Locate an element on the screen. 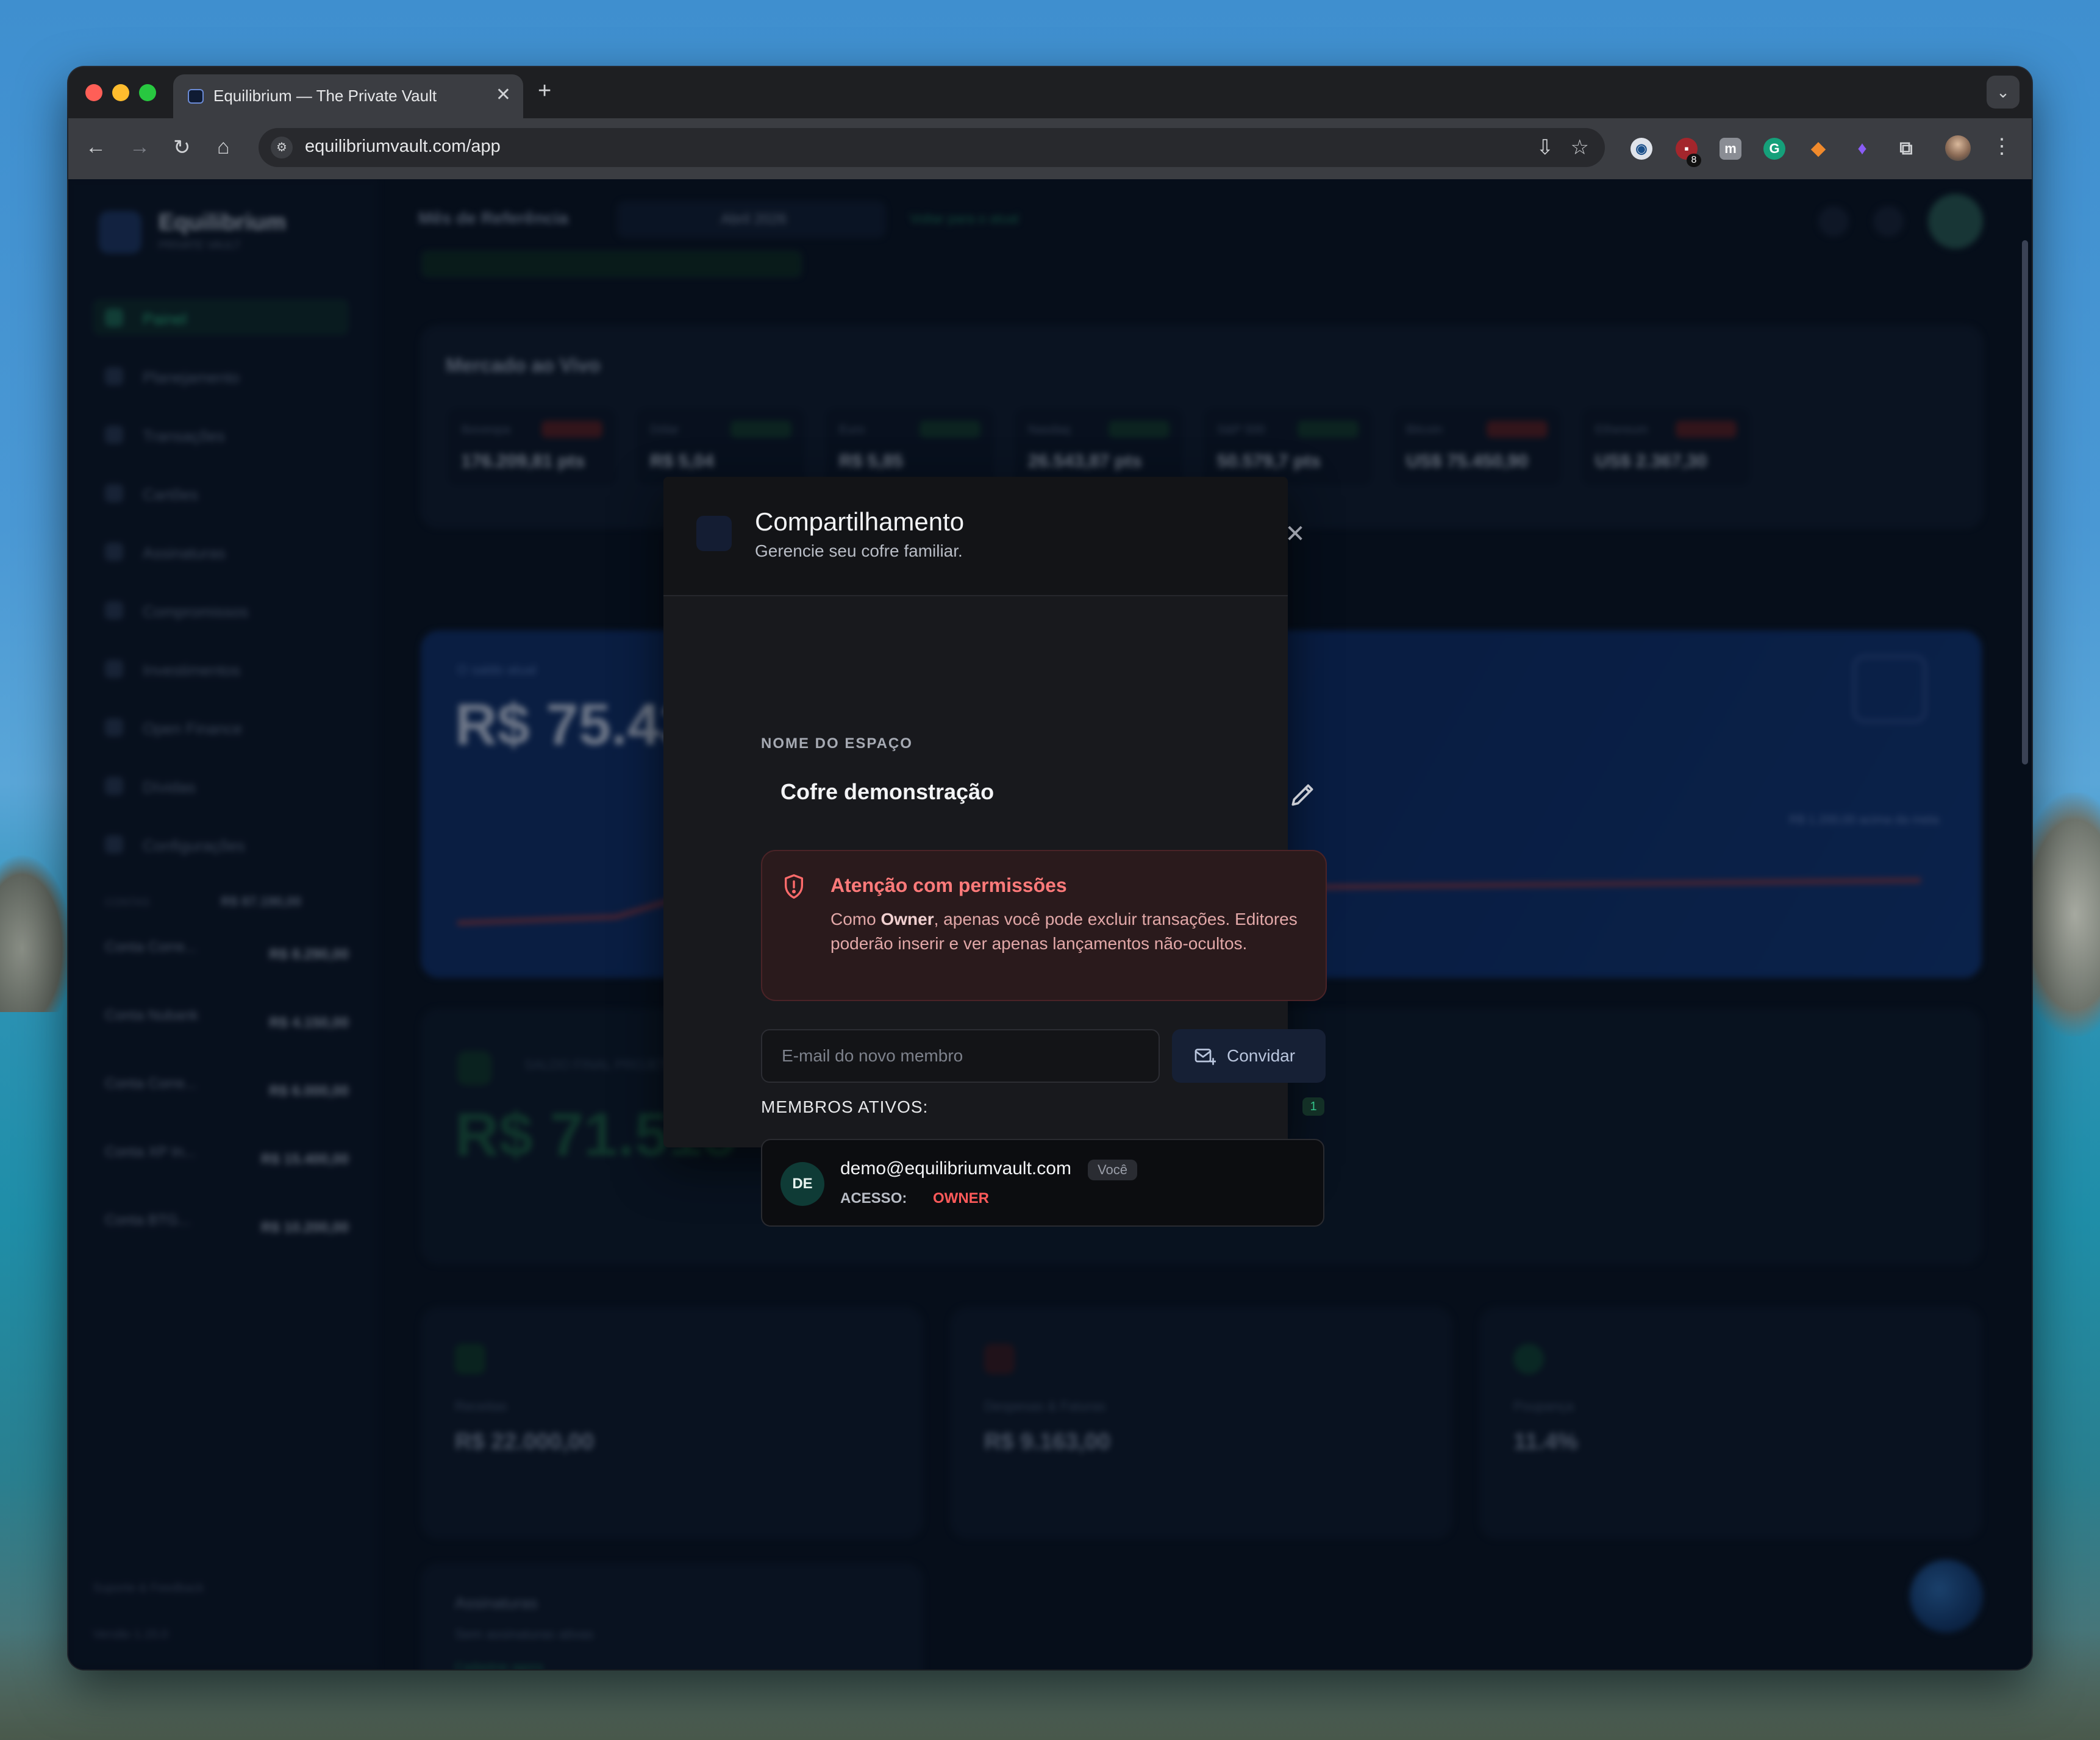  install-app-icon: ⇩ is located at coordinates (1545, 147).